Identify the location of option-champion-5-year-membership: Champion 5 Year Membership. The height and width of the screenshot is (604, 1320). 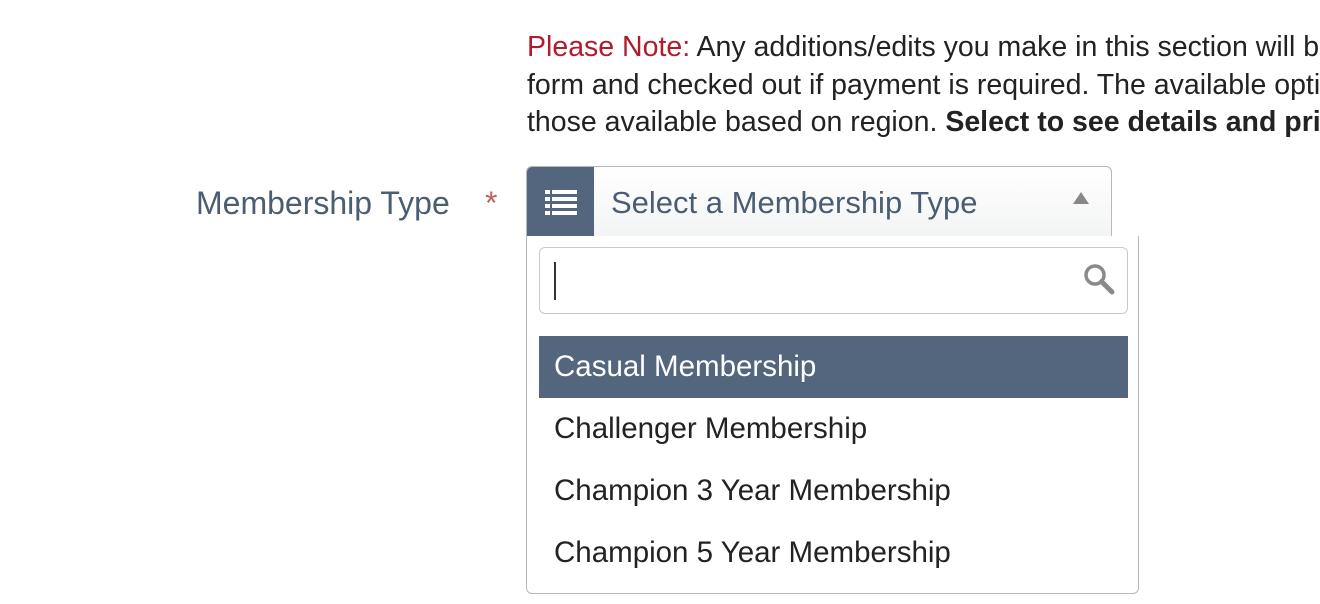
(833, 553).